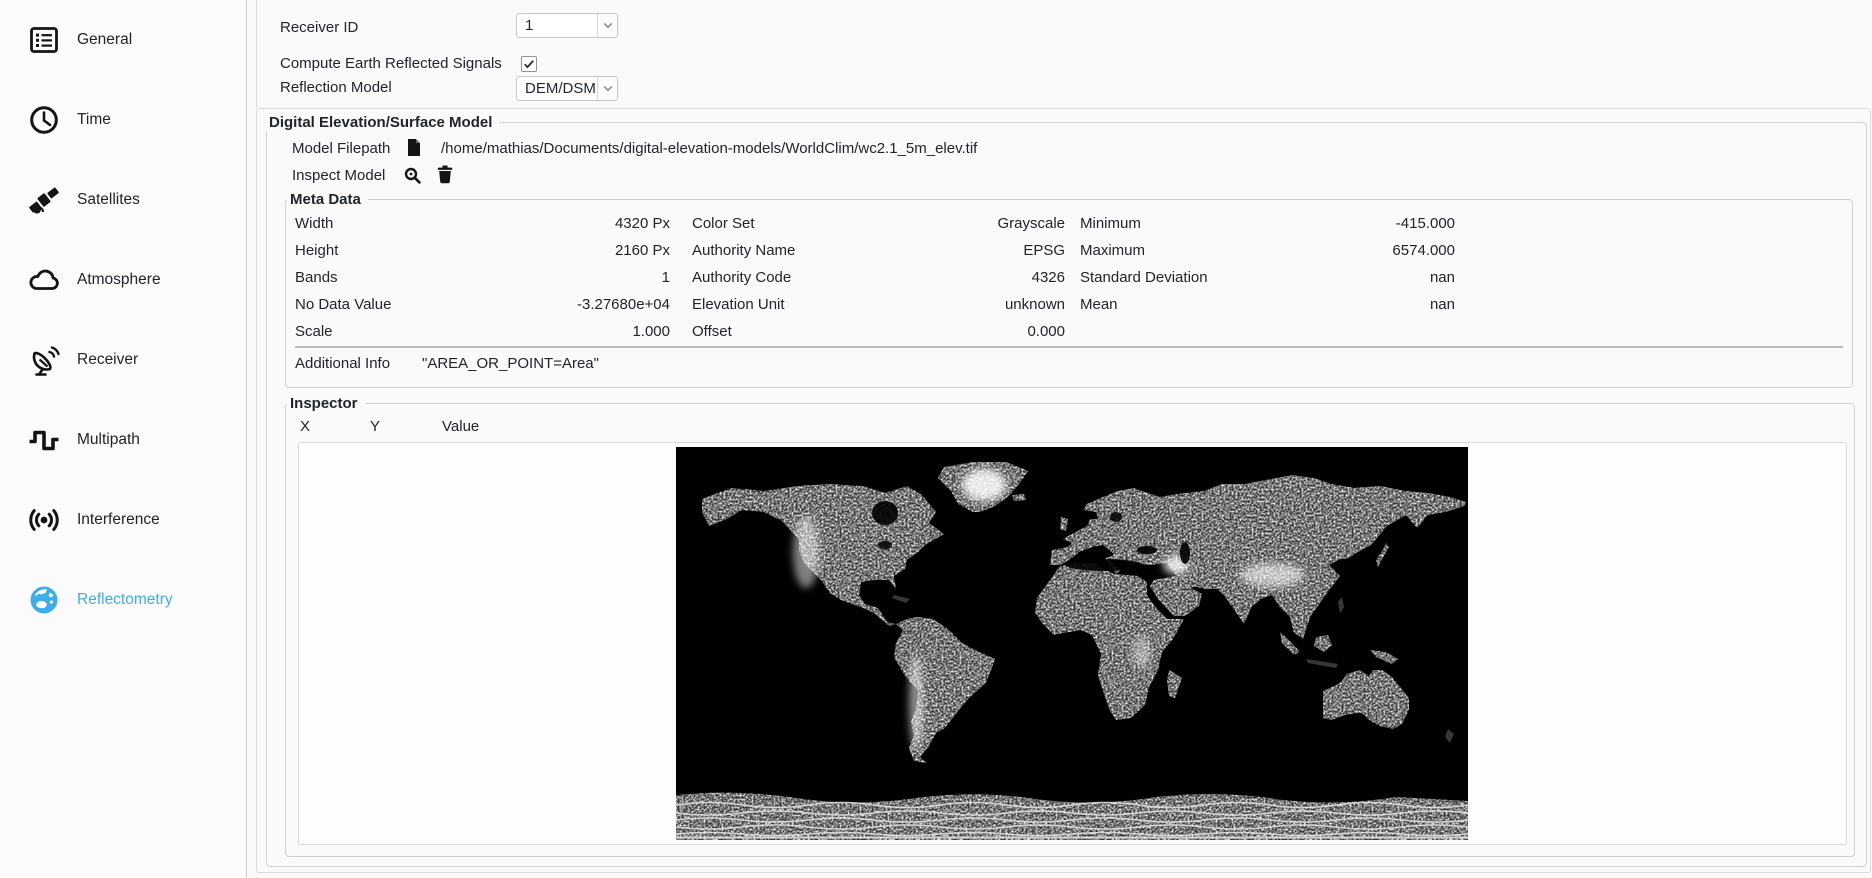  I want to click on meta-label: Maximum, so click(1113, 250).